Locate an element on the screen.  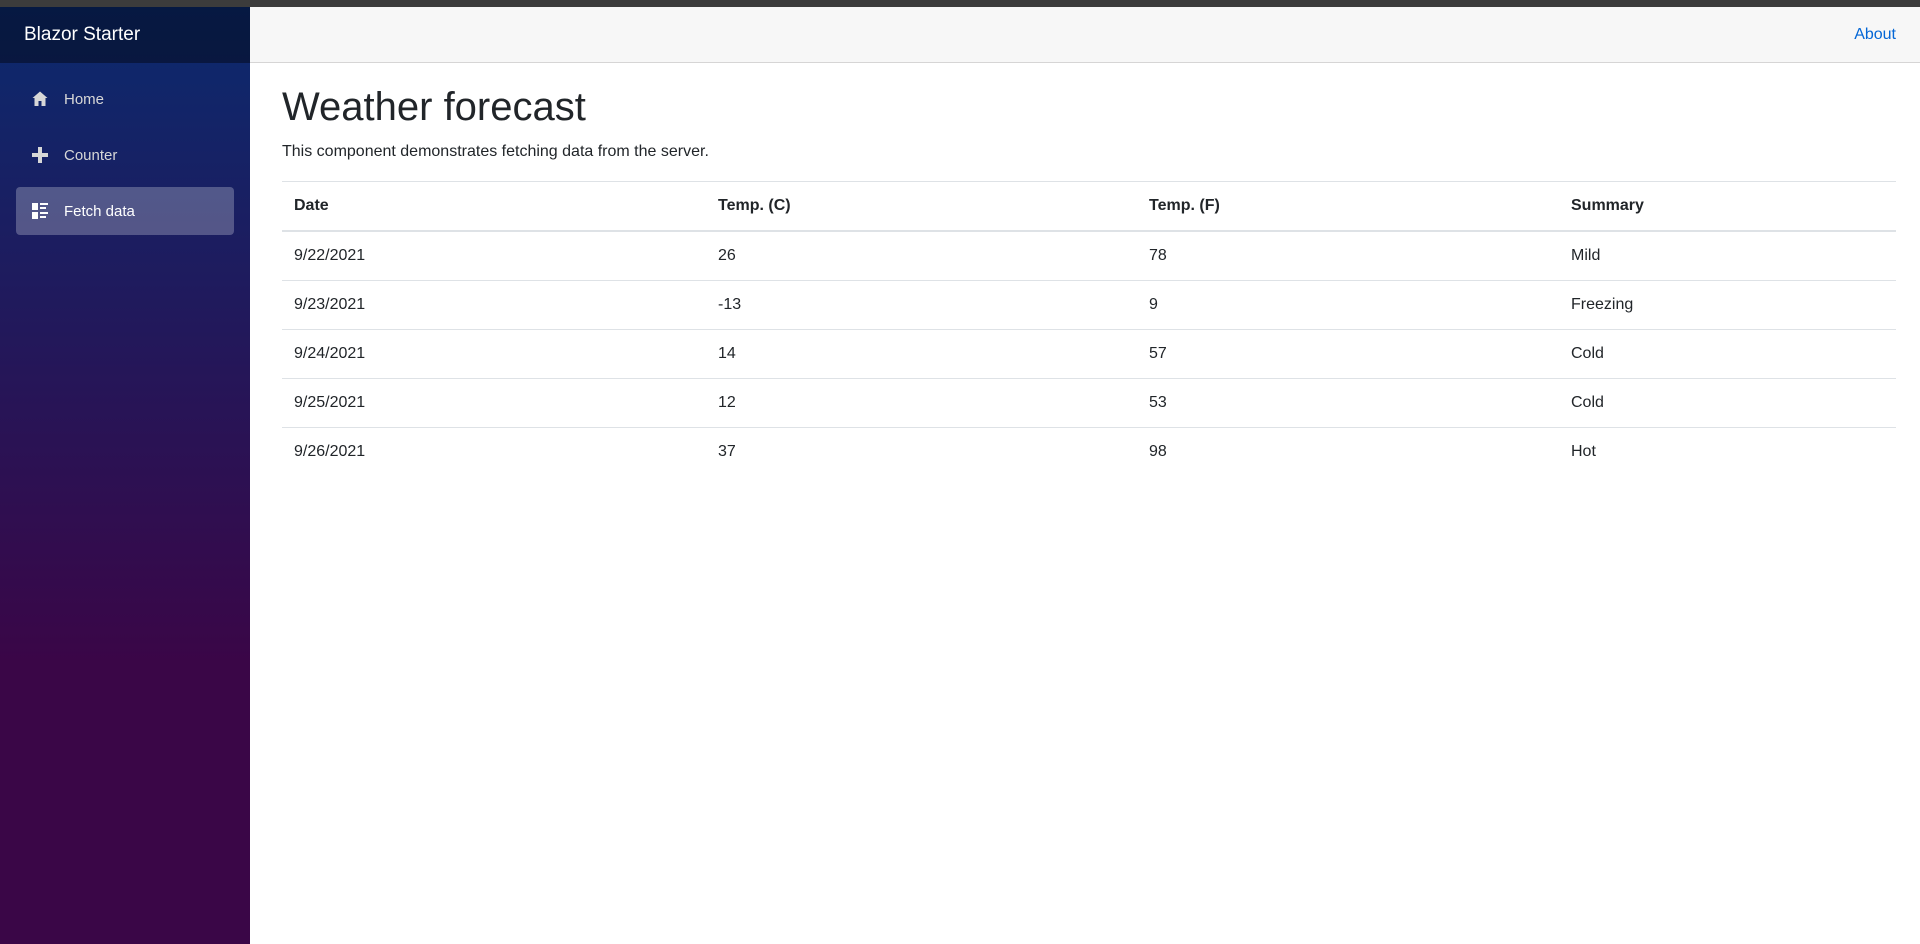
cell-temp-c: -13 is located at coordinates (921, 305).